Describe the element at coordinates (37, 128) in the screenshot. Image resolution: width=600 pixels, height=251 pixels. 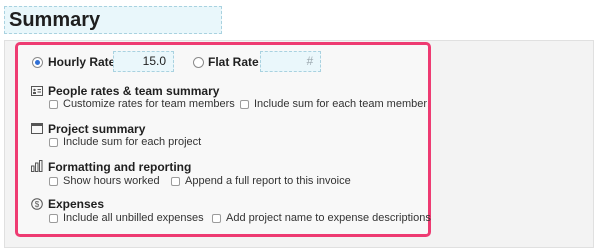
I see `project-window-icon` at that location.